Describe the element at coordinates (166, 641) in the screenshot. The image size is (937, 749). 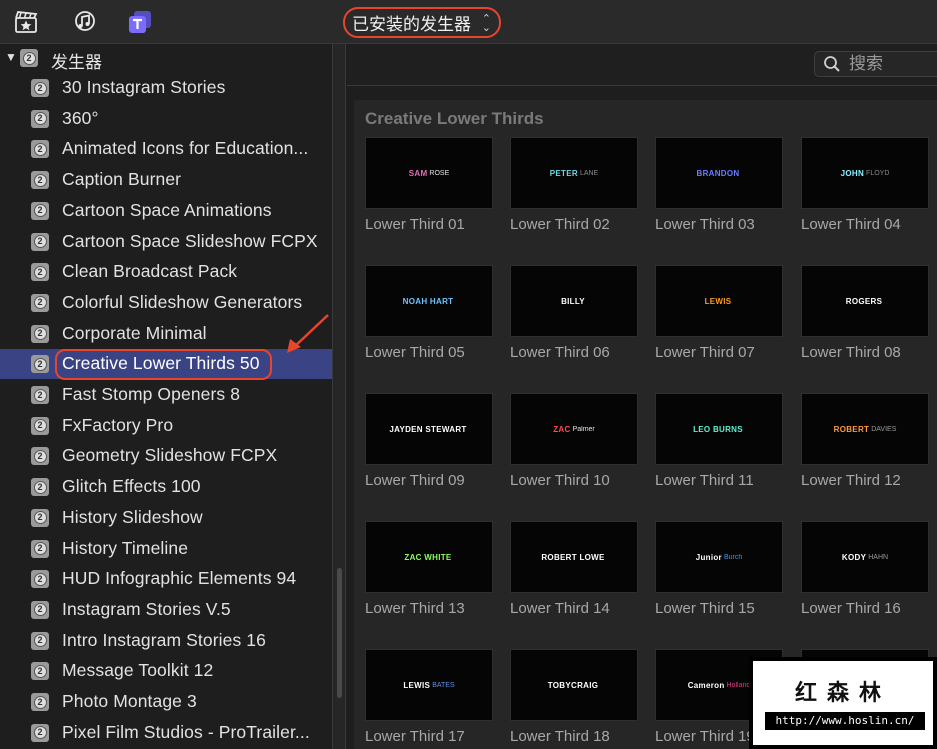
I see `sidebar-item: 2 Intro Instagram Stories 16` at that location.